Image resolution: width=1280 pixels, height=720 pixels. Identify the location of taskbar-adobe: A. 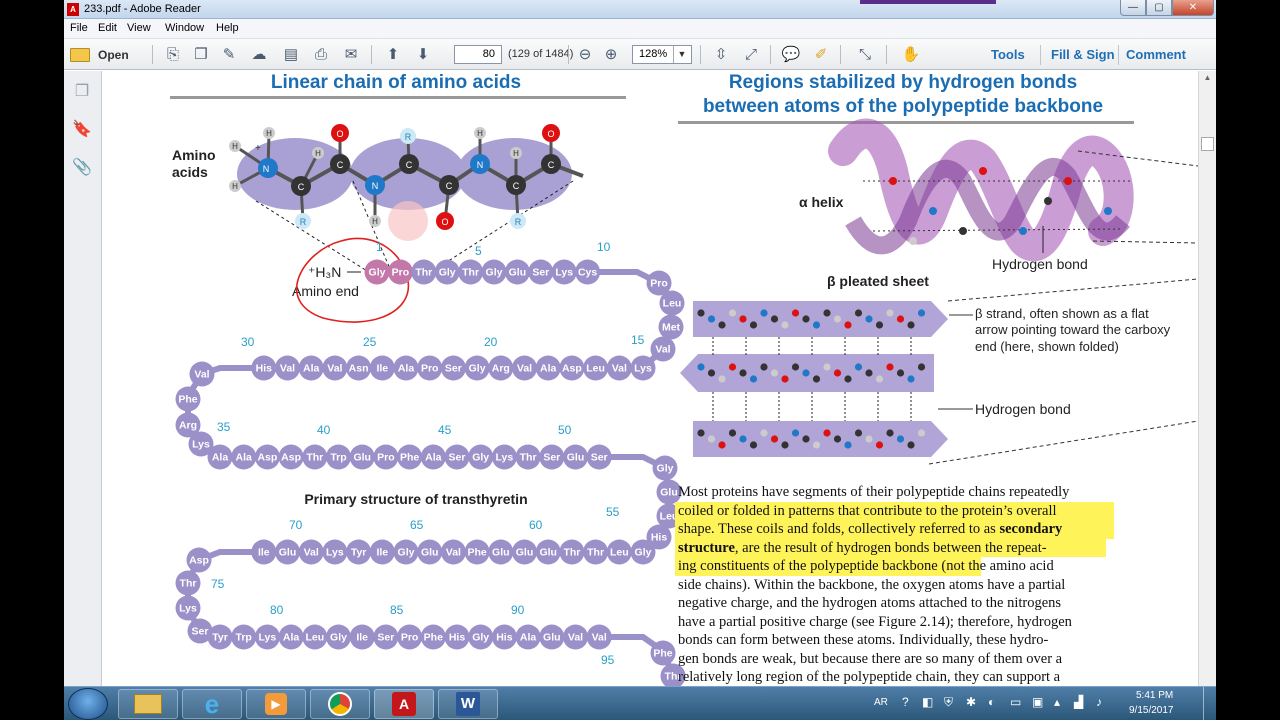
(404, 704).